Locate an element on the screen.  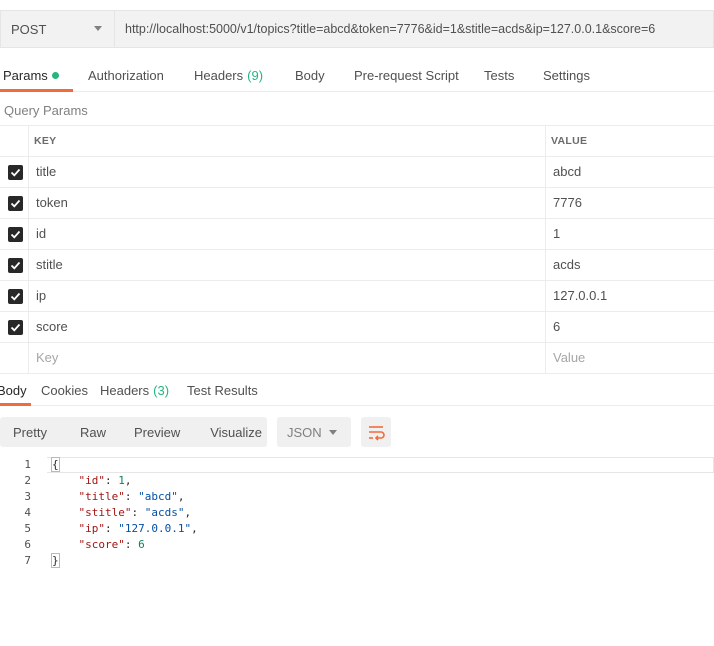
tab-params: Params is located at coordinates (31, 75).